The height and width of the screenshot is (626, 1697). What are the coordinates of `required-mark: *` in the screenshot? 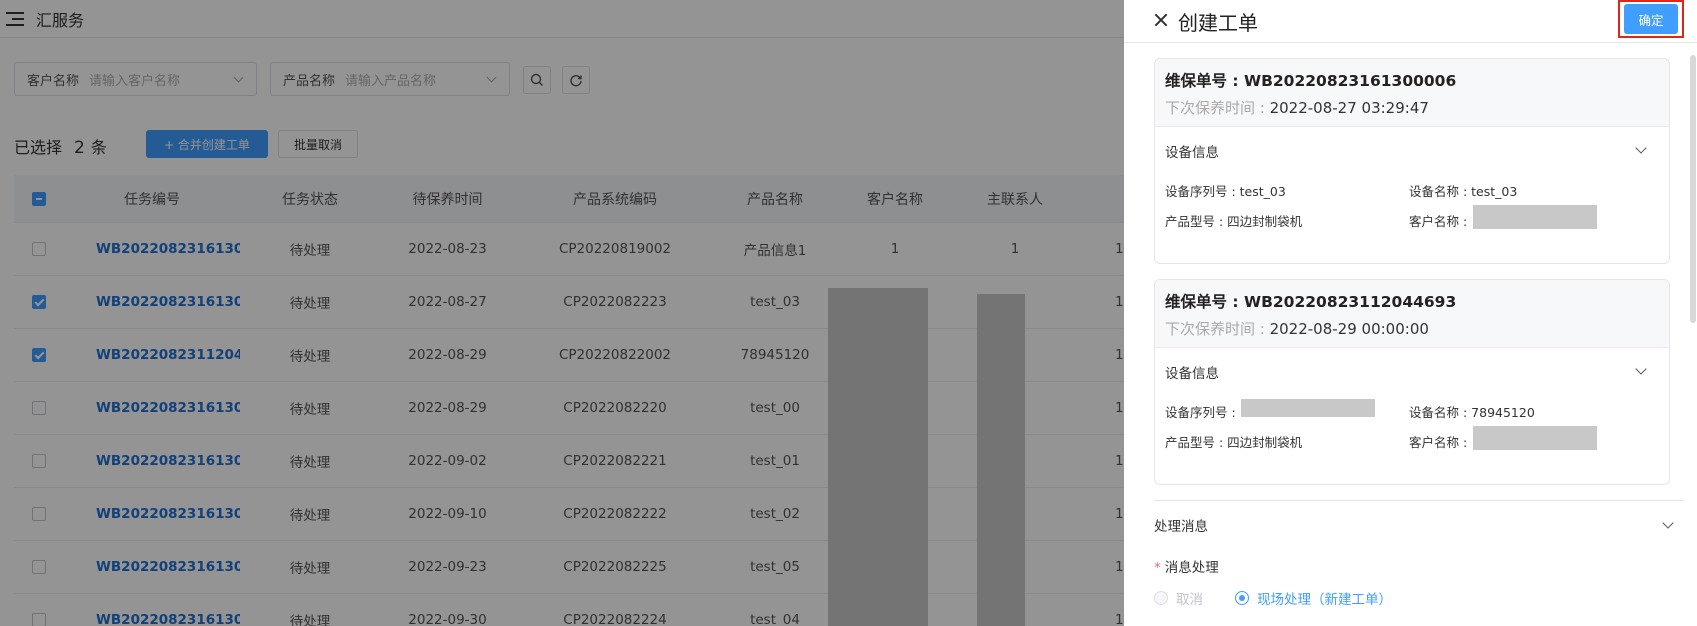 It's located at (1157, 568).